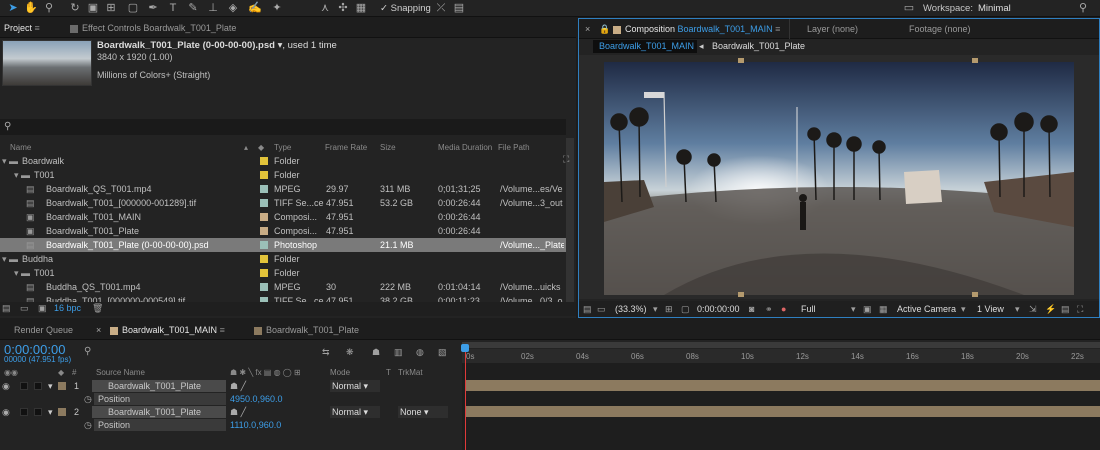  What do you see at coordinates (6, 308) in the screenshot?
I see `interpret-footage-icon: ▤` at bounding box center [6, 308].